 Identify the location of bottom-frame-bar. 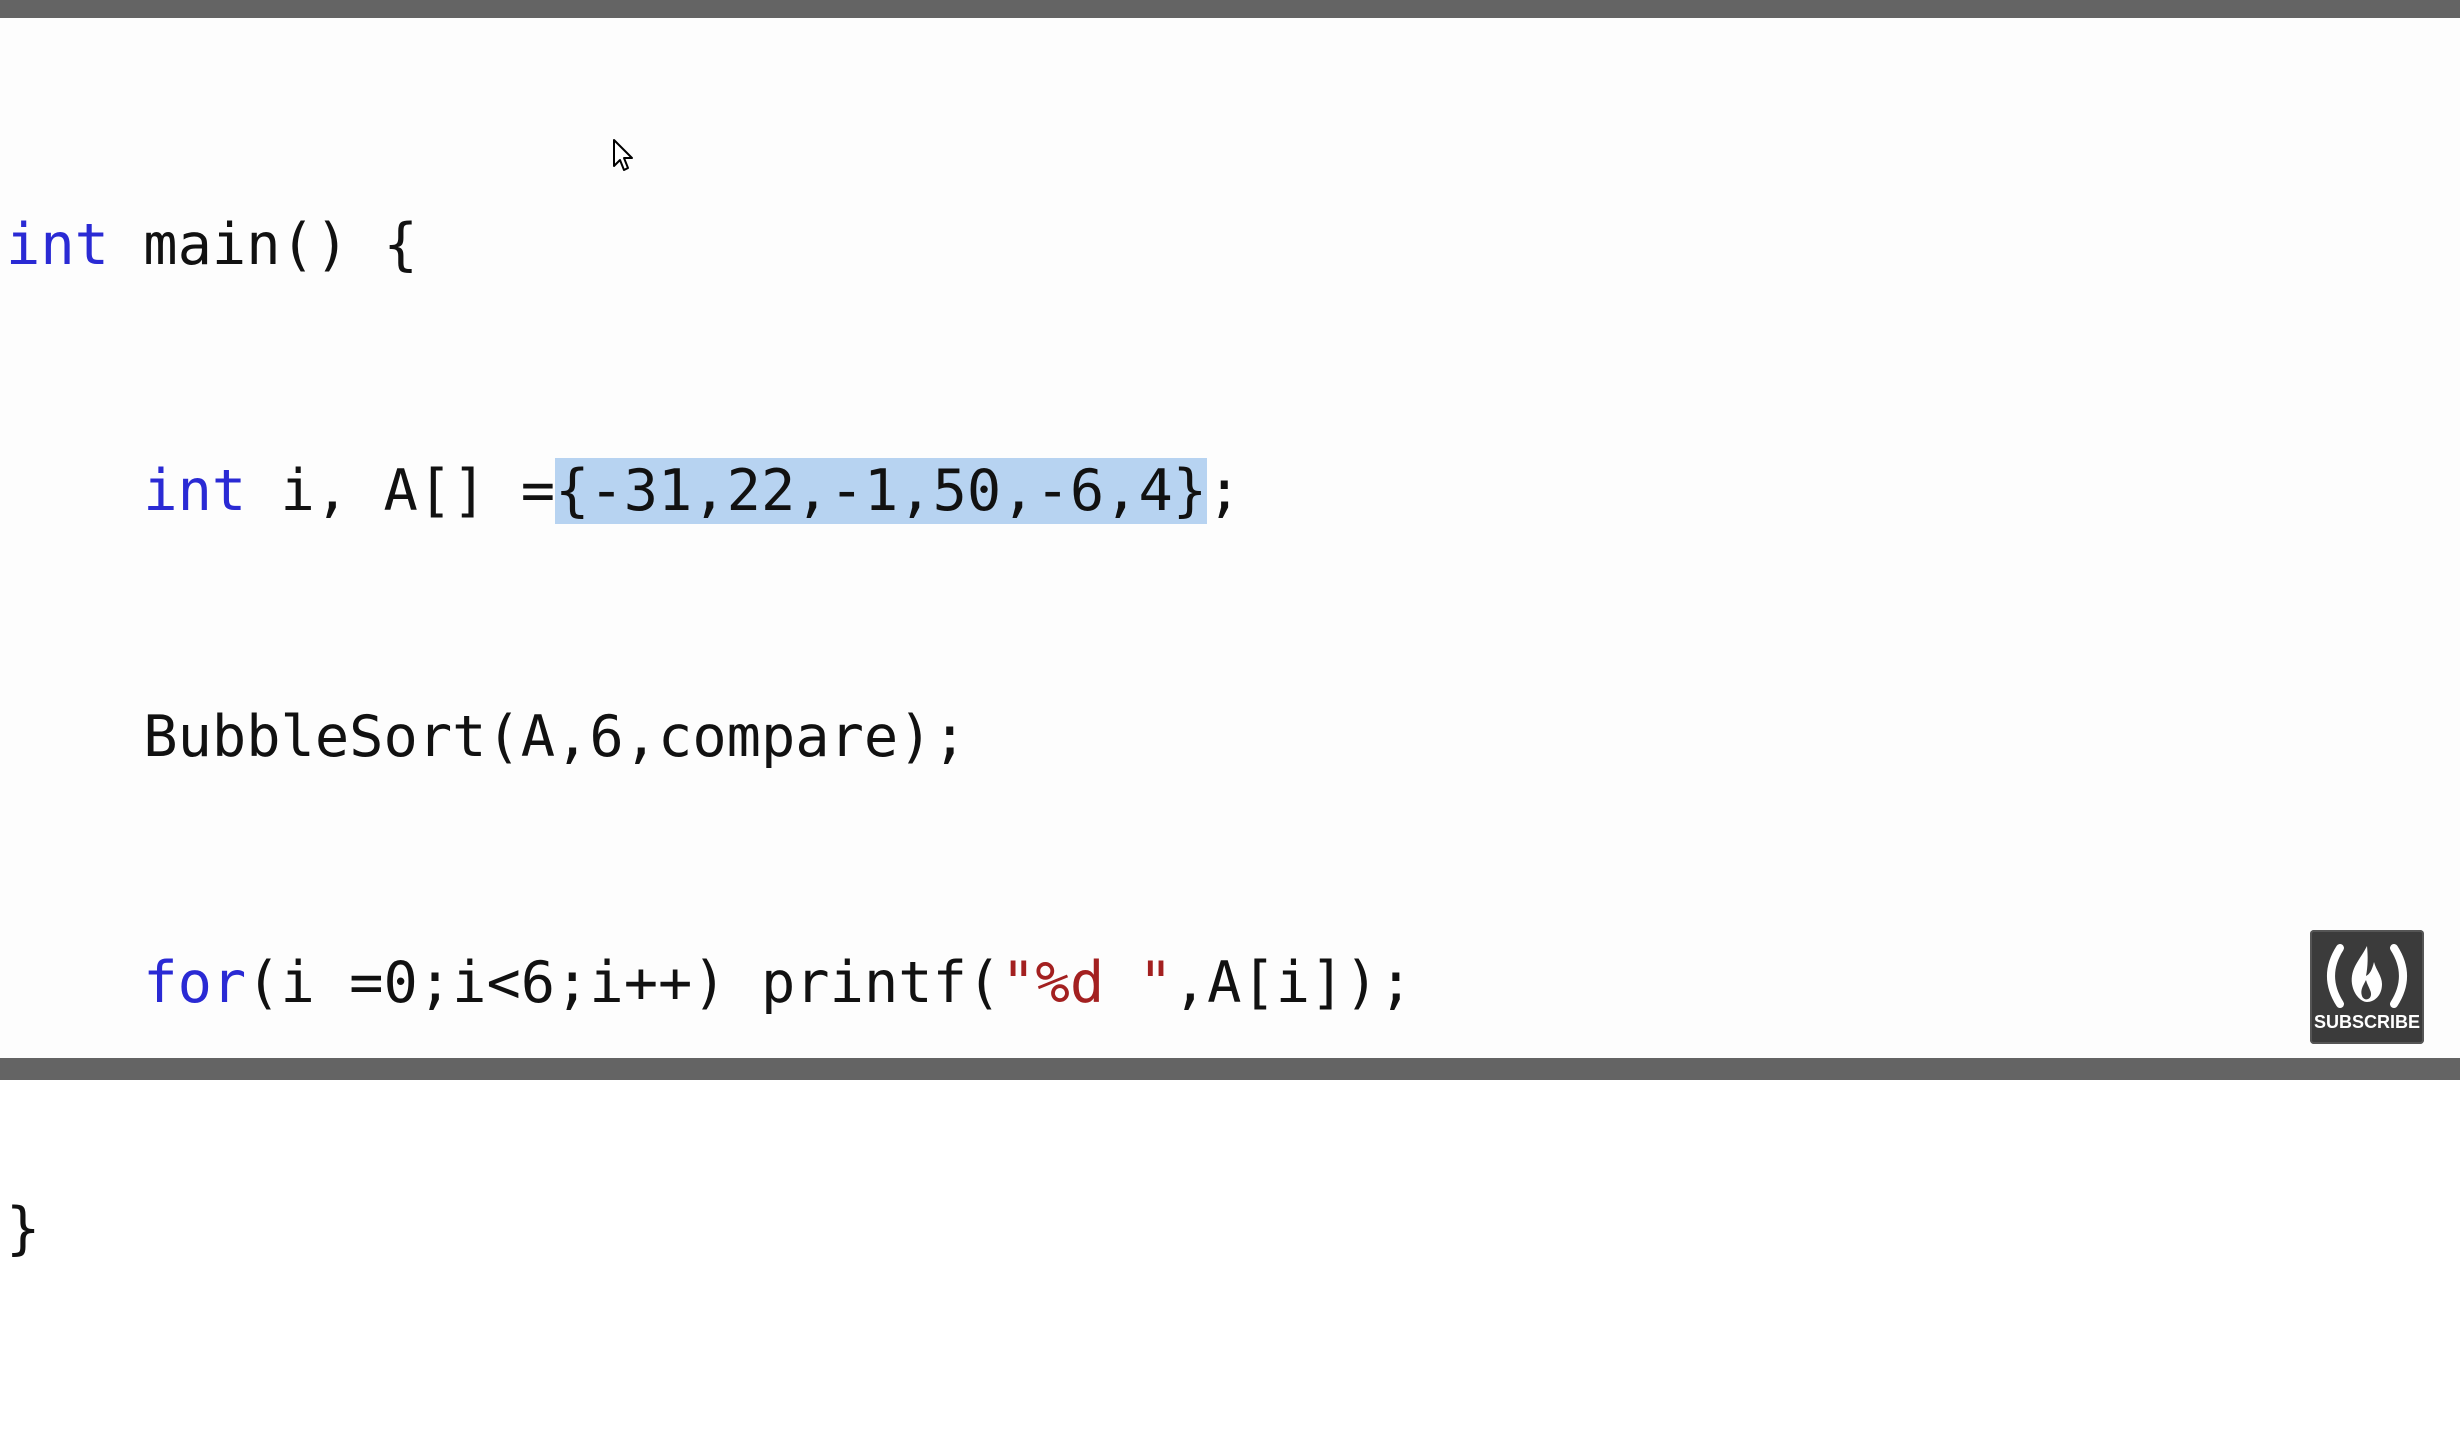
(1230, 1069).